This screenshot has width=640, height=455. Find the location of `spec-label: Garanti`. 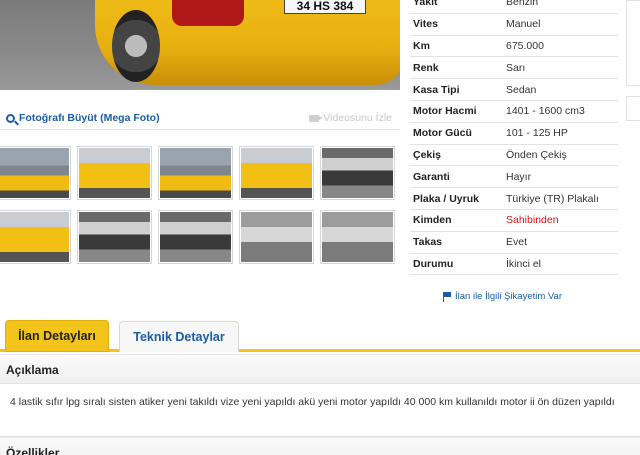

spec-label: Garanti is located at coordinates (431, 176).